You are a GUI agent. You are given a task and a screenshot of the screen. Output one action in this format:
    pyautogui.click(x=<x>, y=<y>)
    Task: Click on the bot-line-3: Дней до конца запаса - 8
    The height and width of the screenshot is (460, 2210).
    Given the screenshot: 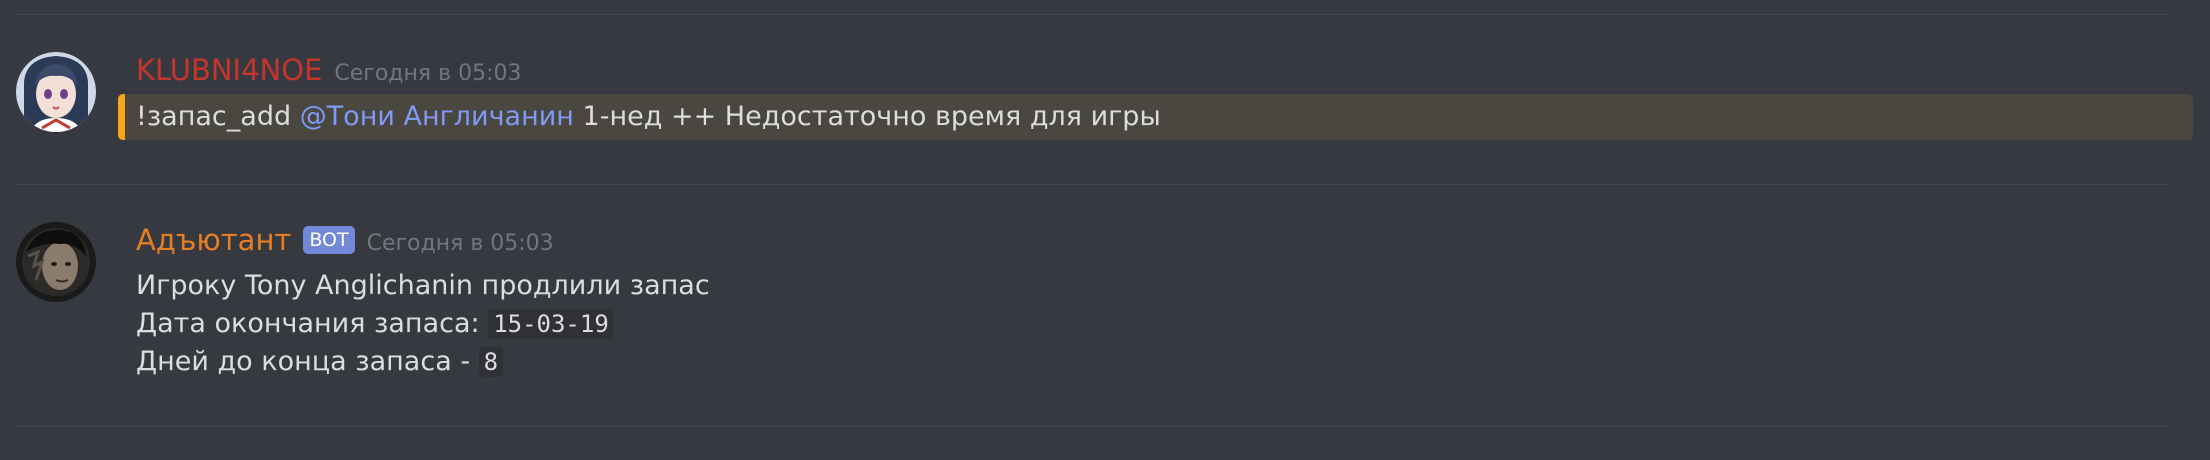 What is the action you would take?
    pyautogui.click(x=320, y=362)
    